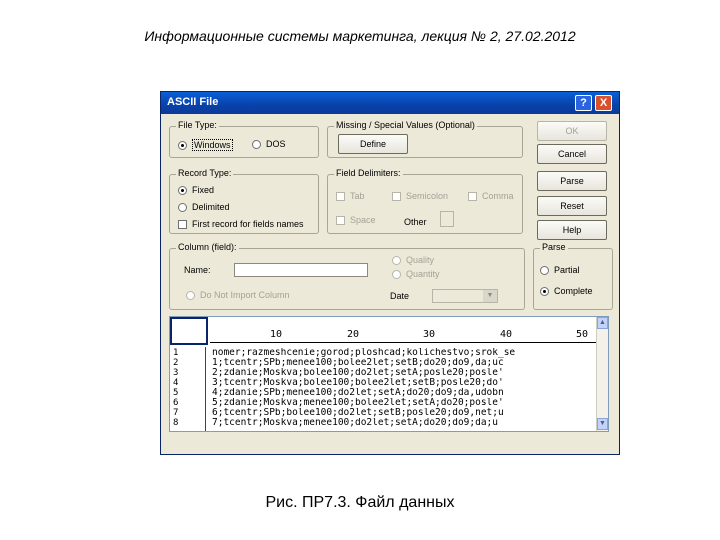 The image size is (720, 540). I want to click on close-icon: X, so click(603, 103).